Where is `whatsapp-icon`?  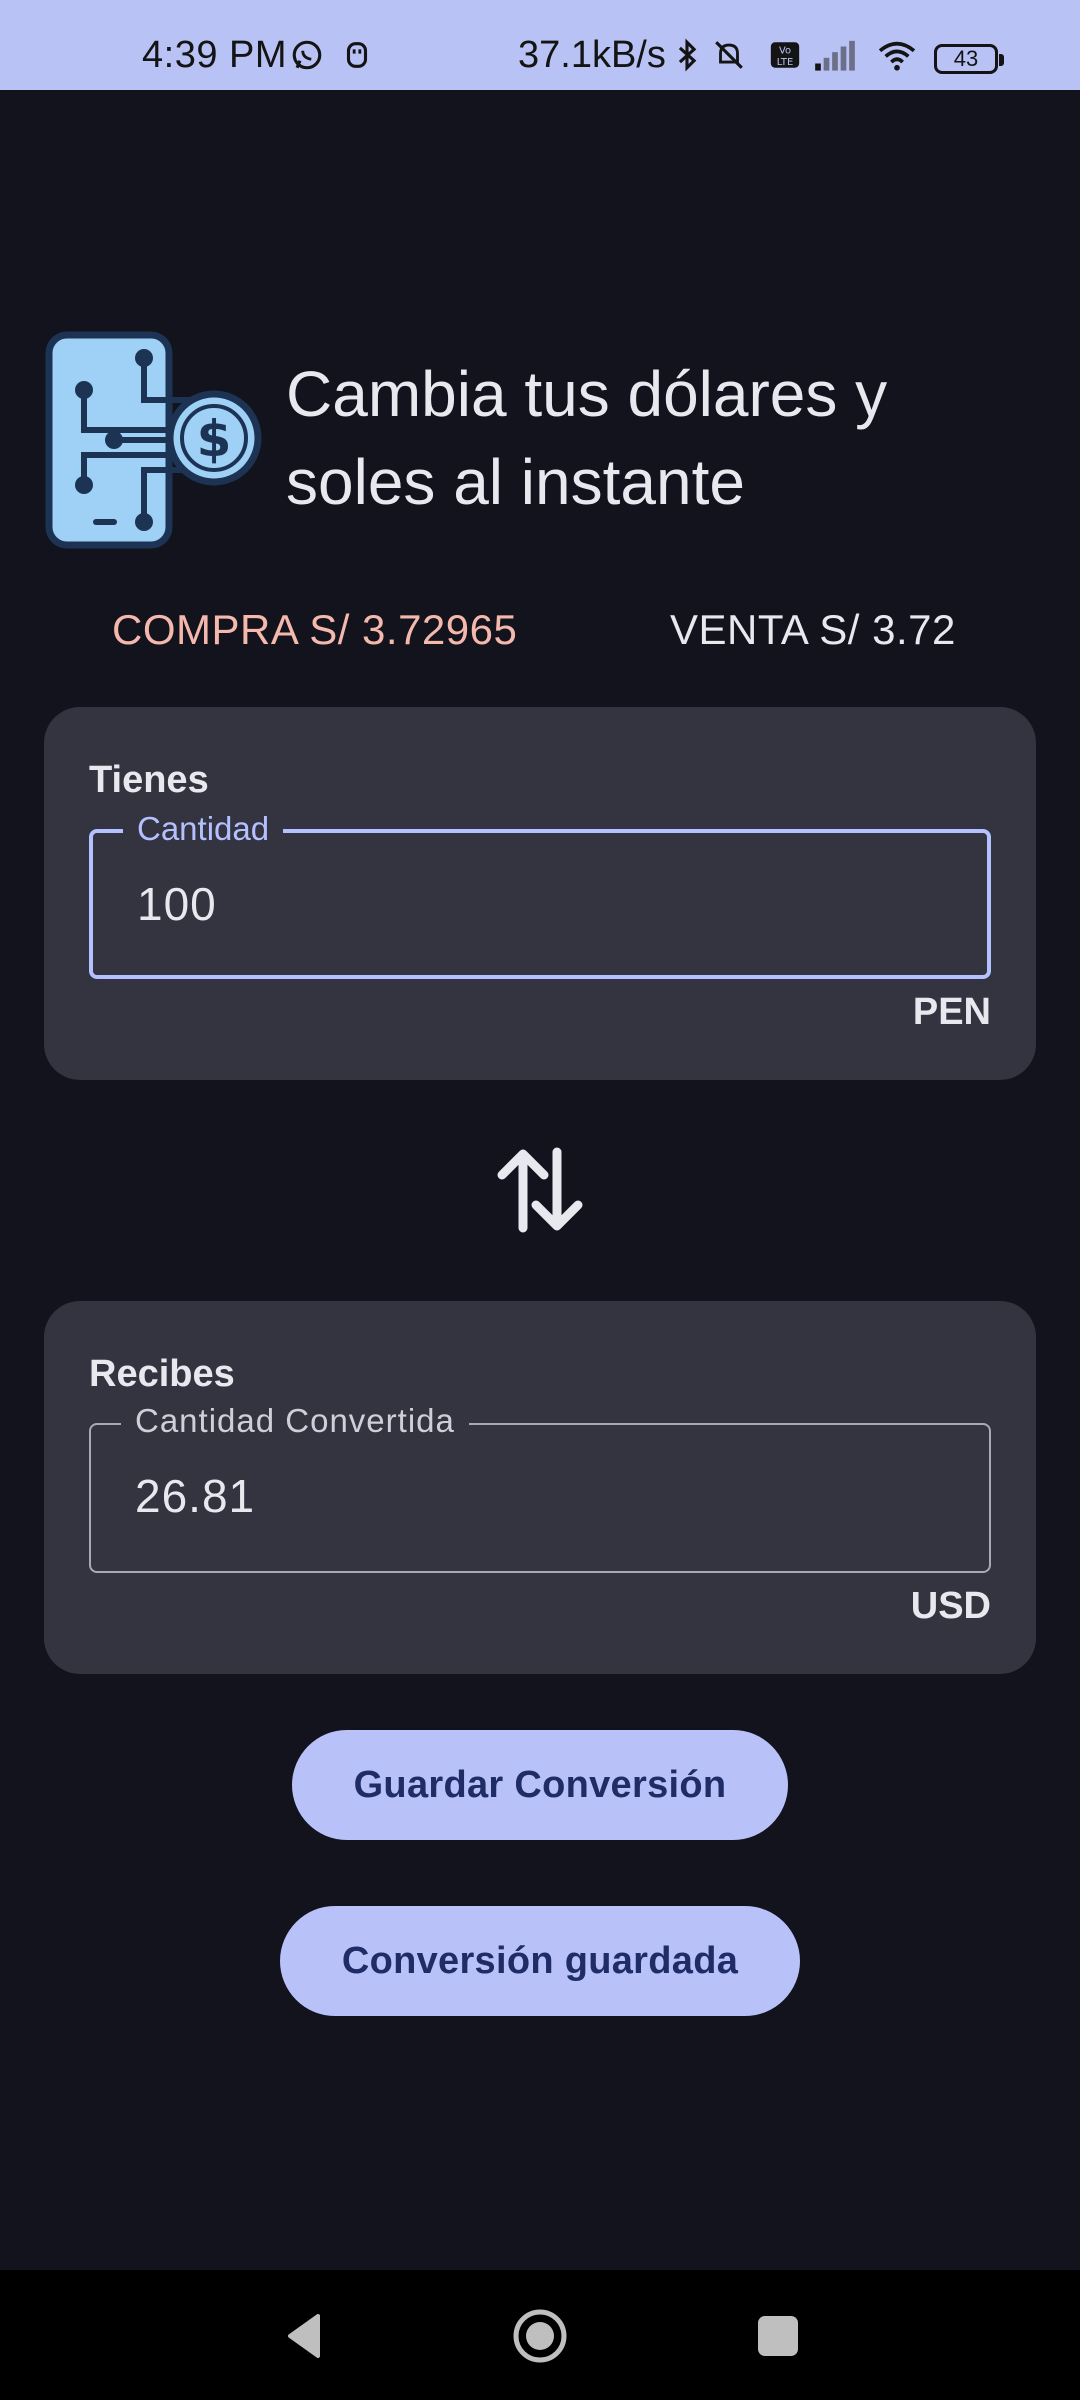 whatsapp-icon is located at coordinates (307, 55).